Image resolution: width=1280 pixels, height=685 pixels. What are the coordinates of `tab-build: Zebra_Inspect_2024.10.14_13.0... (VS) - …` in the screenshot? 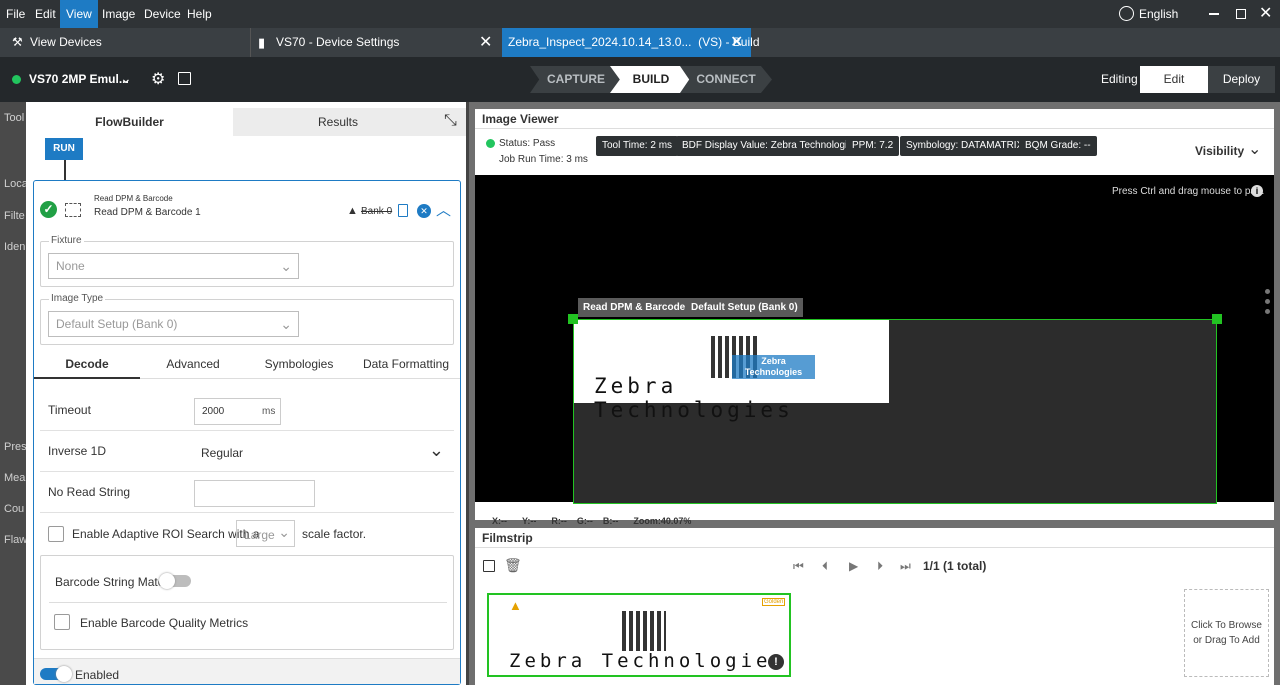 It's located at (631, 42).